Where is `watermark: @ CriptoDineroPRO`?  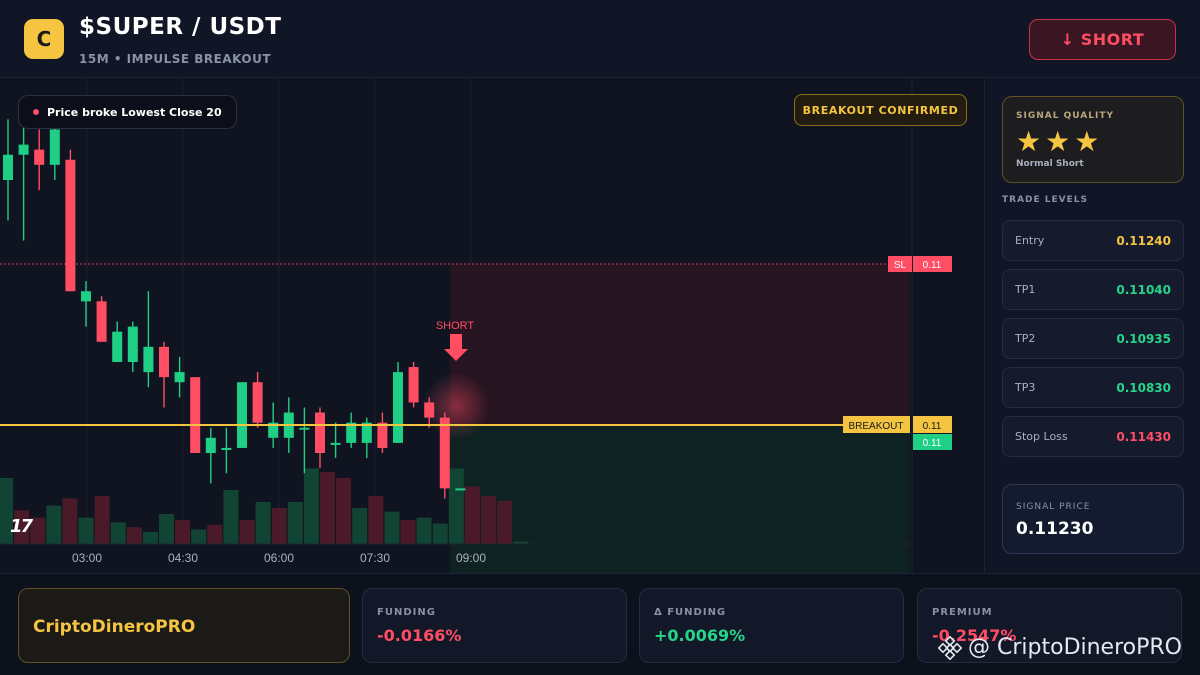
watermark: @ CriptoDineroPRO is located at coordinates (1060, 647).